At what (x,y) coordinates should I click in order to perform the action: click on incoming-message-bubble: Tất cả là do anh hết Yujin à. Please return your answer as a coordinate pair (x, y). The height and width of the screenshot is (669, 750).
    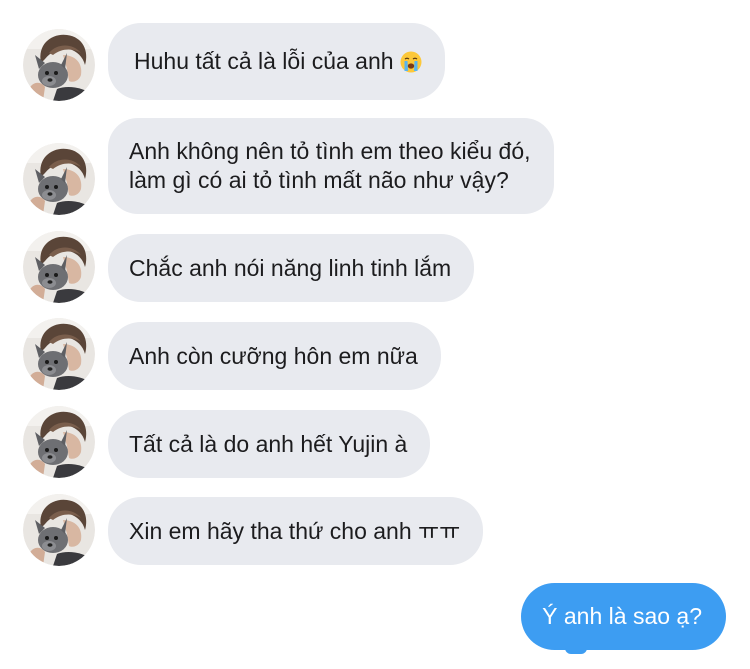
    Looking at the image, I should click on (269, 444).